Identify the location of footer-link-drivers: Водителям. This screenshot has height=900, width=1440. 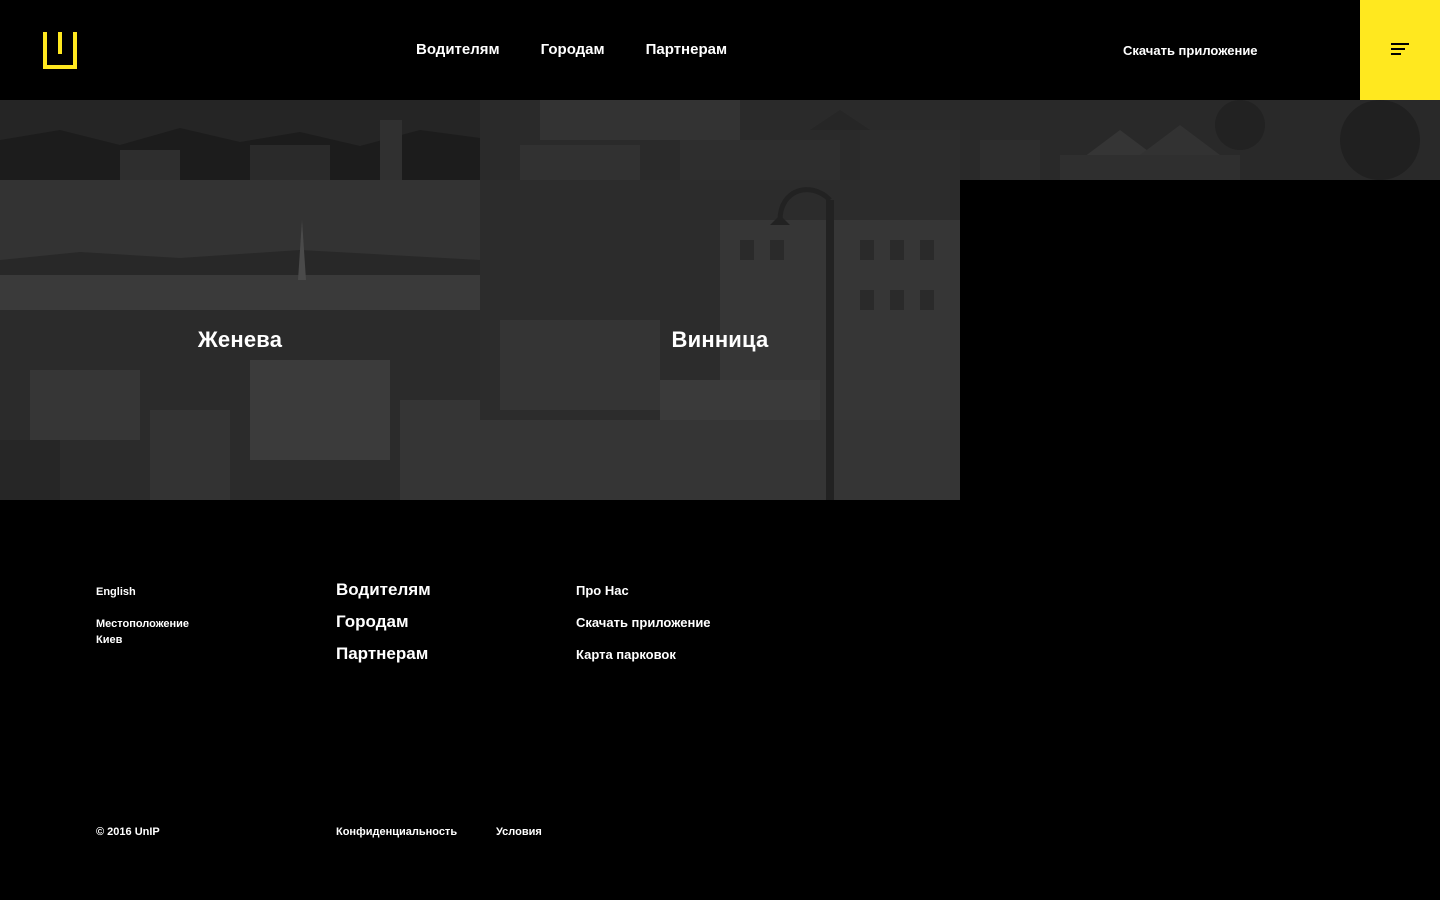
(383, 590).